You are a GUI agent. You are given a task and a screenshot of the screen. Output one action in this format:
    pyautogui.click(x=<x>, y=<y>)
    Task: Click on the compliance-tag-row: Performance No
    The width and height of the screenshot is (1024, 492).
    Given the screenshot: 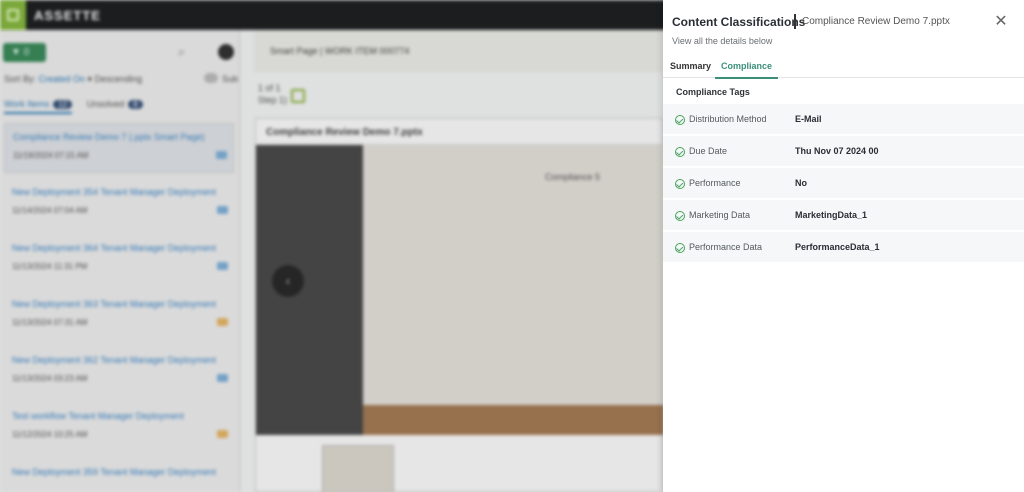 What is the action you would take?
    pyautogui.click(x=843, y=183)
    